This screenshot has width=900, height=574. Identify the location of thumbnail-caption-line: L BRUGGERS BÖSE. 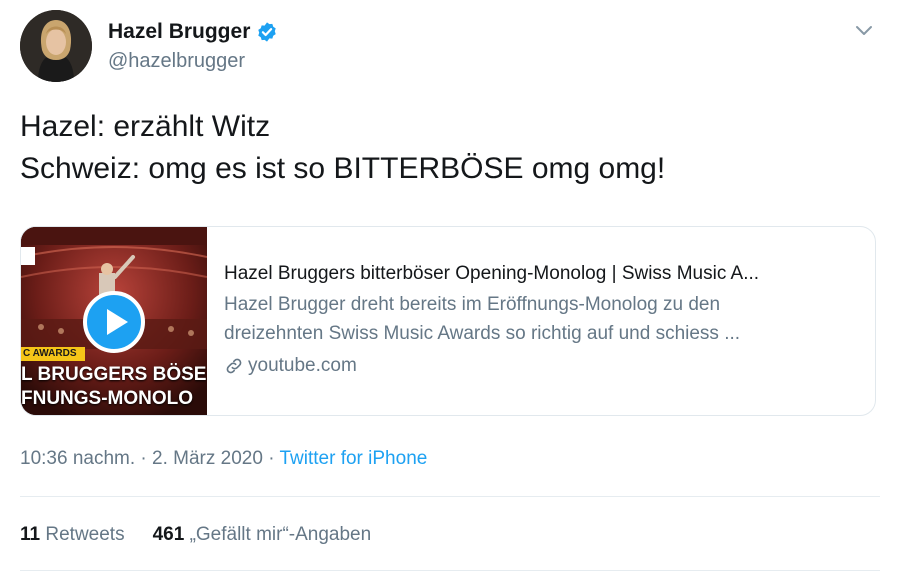
(114, 374).